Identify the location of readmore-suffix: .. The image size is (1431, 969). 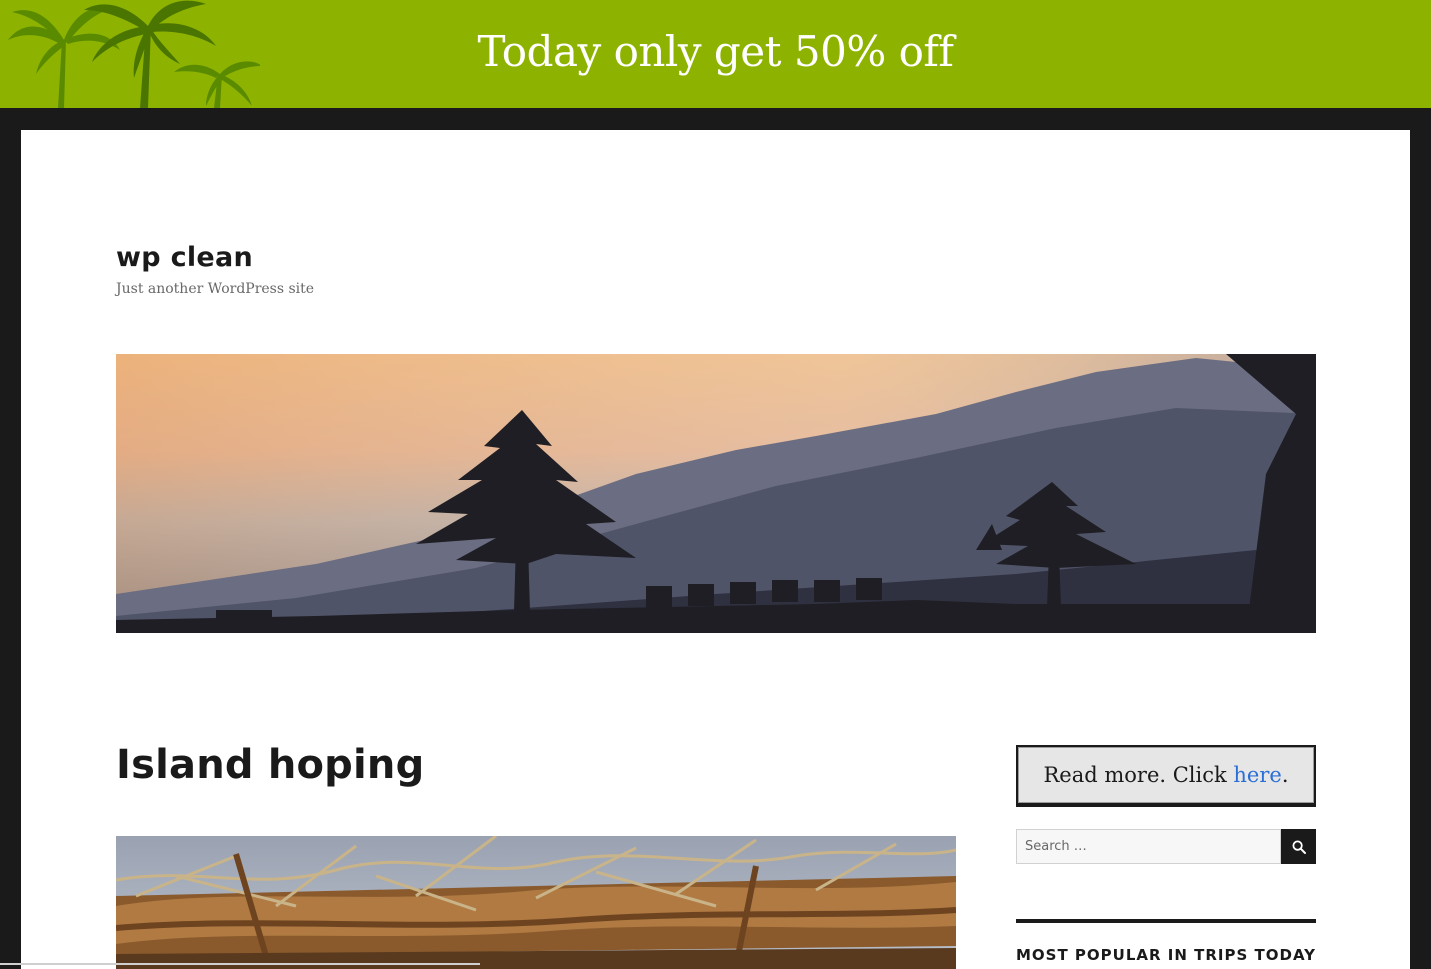
(1285, 775).